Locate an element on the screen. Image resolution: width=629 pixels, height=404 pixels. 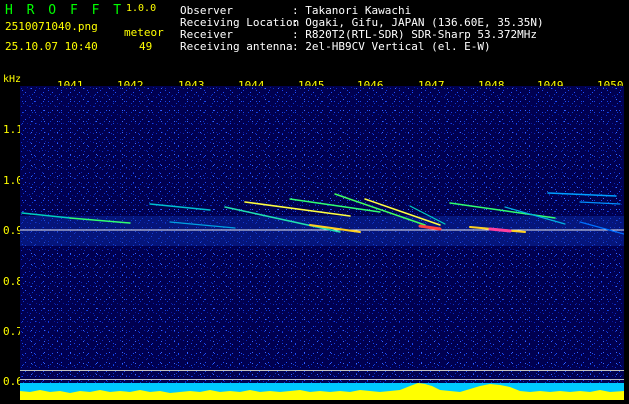
meteor-count: 49 is located at coordinates (146, 46).